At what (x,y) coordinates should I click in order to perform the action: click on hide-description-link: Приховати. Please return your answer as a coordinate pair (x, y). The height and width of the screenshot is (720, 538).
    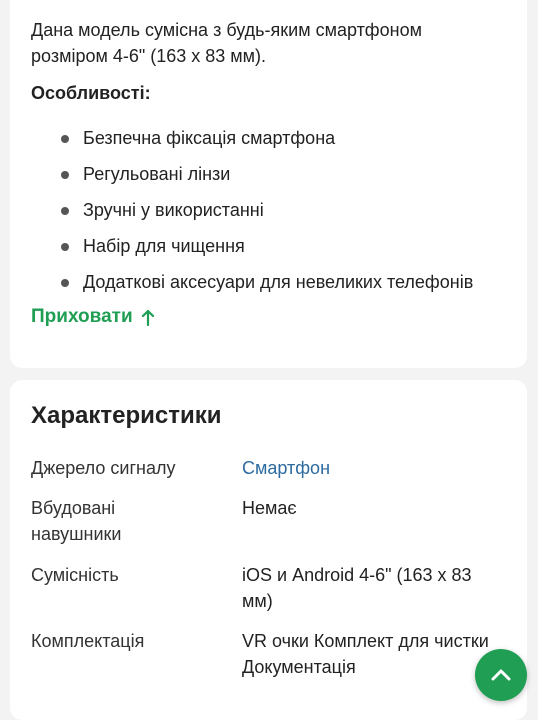
    Looking at the image, I should click on (93, 317).